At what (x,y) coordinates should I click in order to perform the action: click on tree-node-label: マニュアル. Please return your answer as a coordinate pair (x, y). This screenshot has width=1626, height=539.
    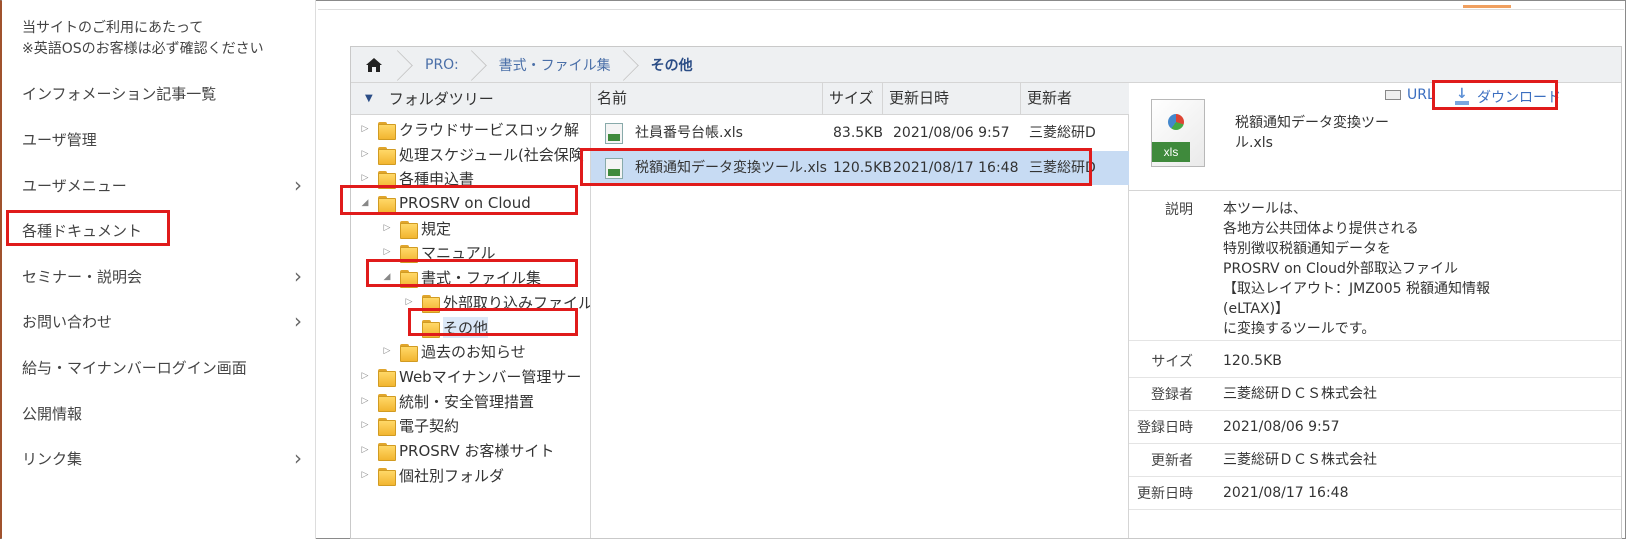
    Looking at the image, I should click on (458, 252).